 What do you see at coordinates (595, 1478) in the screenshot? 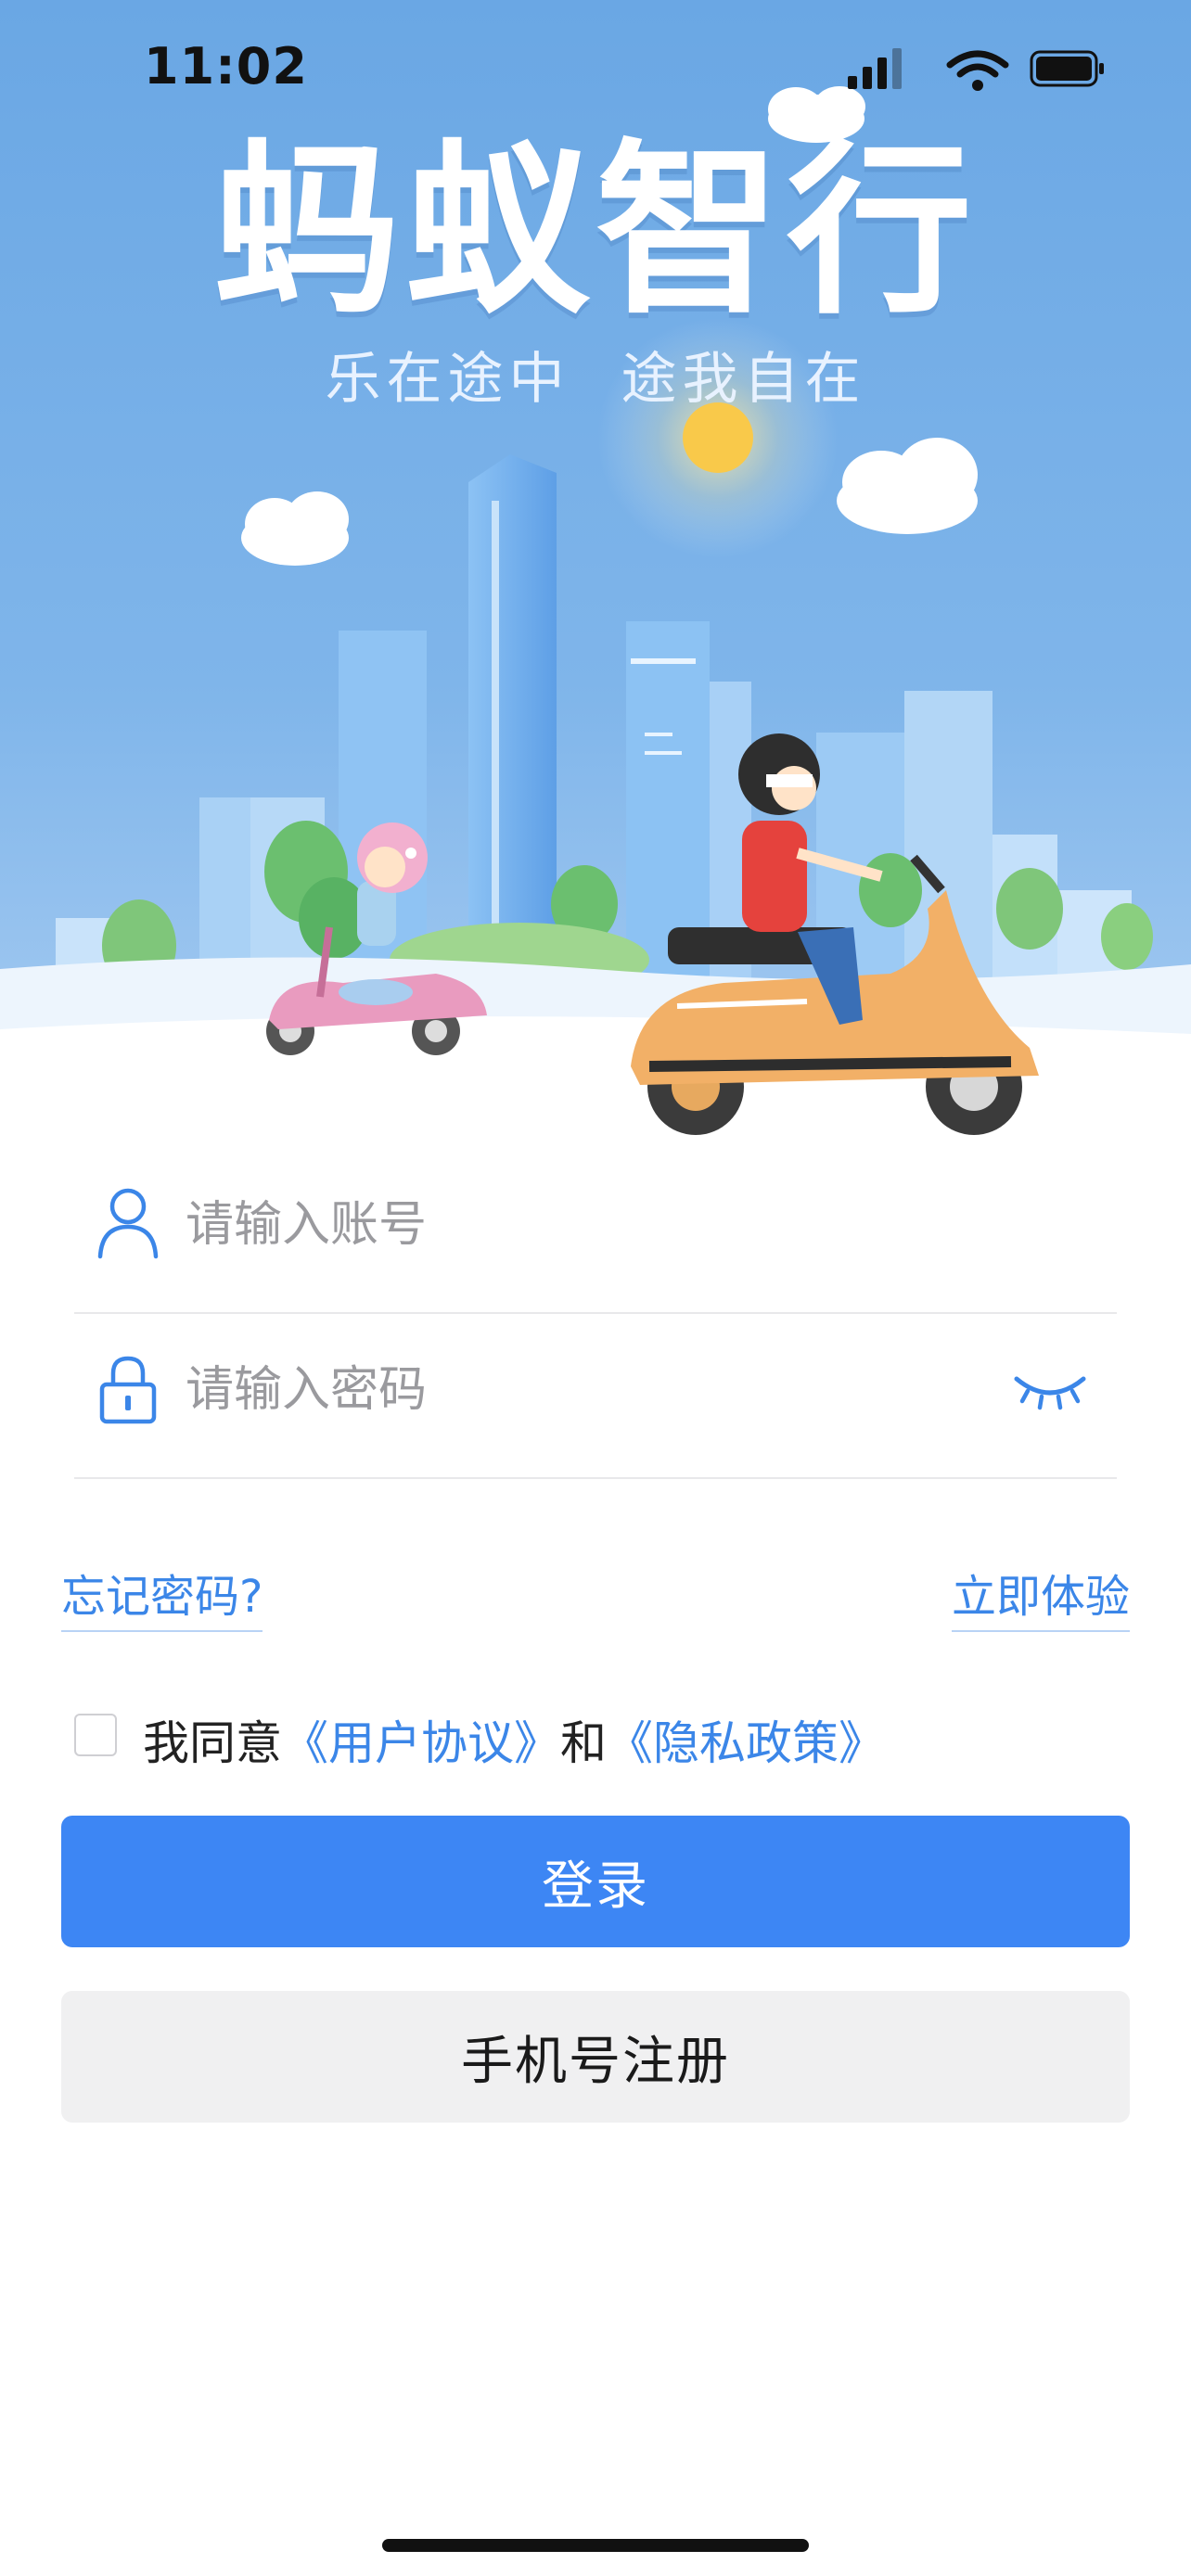
I see `divider` at bounding box center [595, 1478].